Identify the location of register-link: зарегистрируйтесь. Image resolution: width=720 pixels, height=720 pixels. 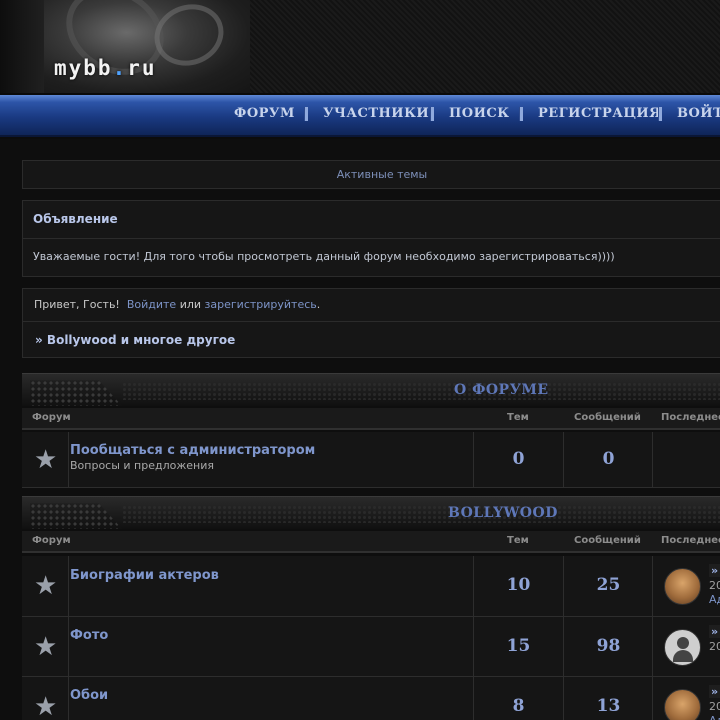
(261, 304).